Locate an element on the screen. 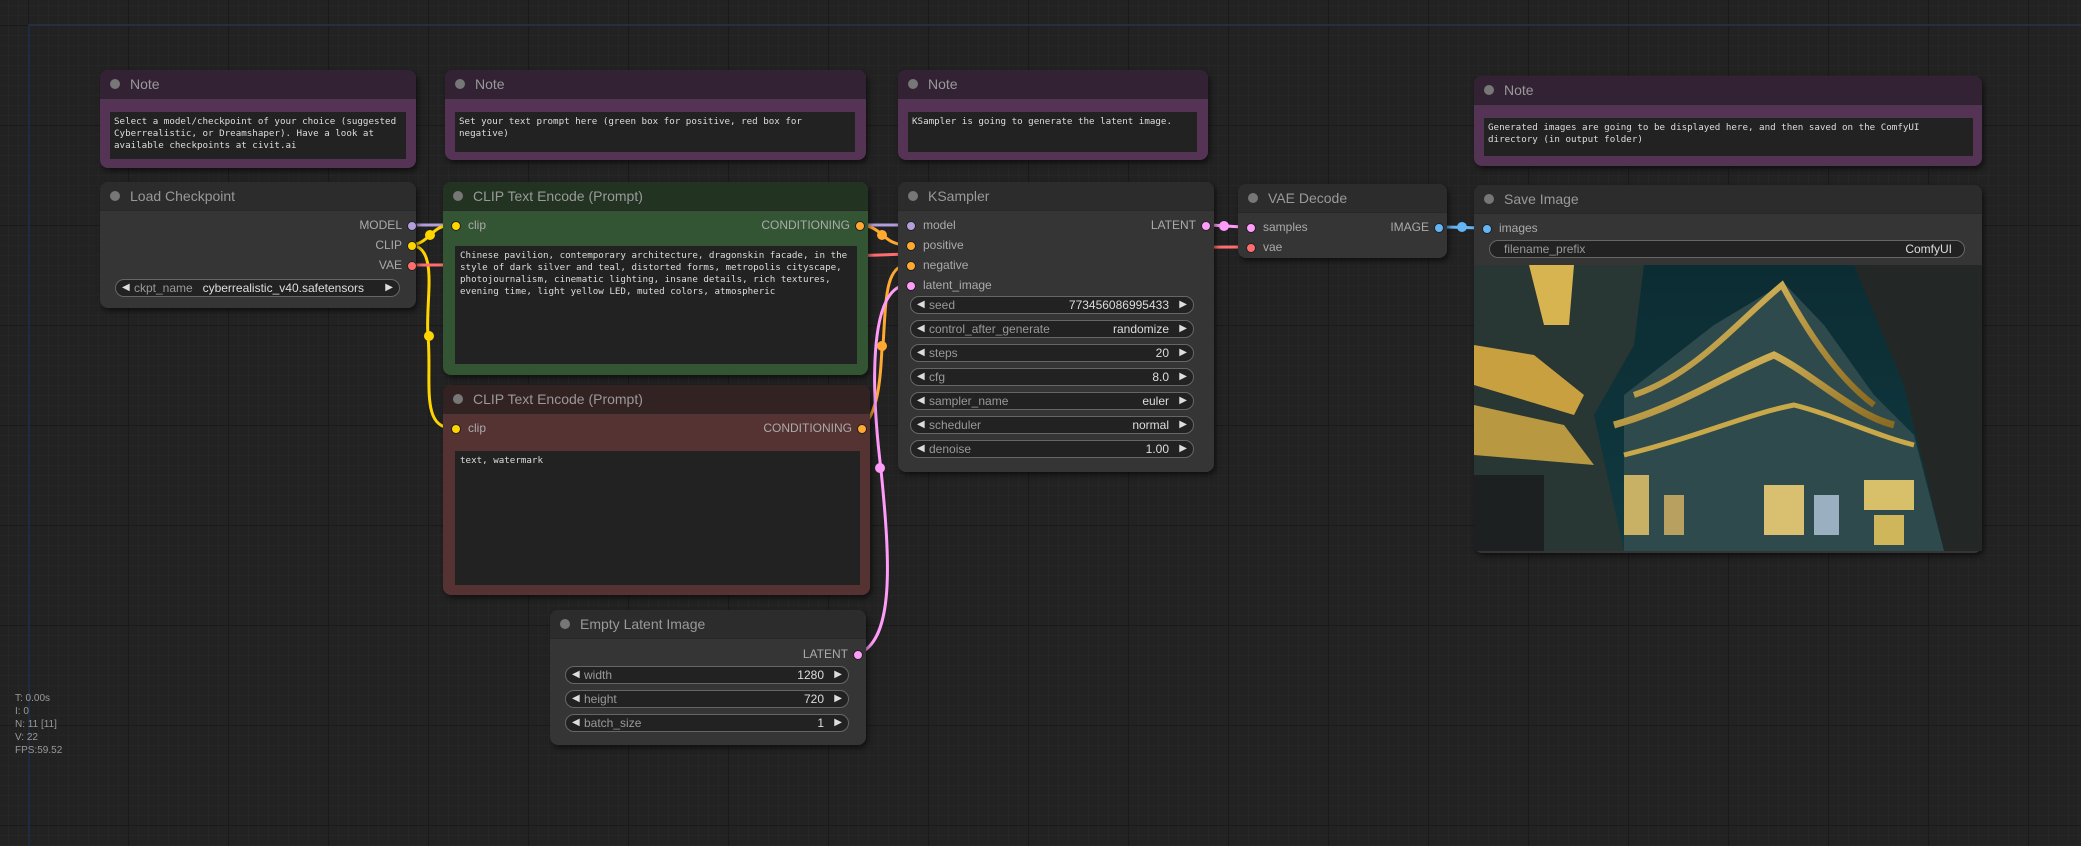 This screenshot has width=2081, height=846. node-title: KSampler is located at coordinates (1056, 196).